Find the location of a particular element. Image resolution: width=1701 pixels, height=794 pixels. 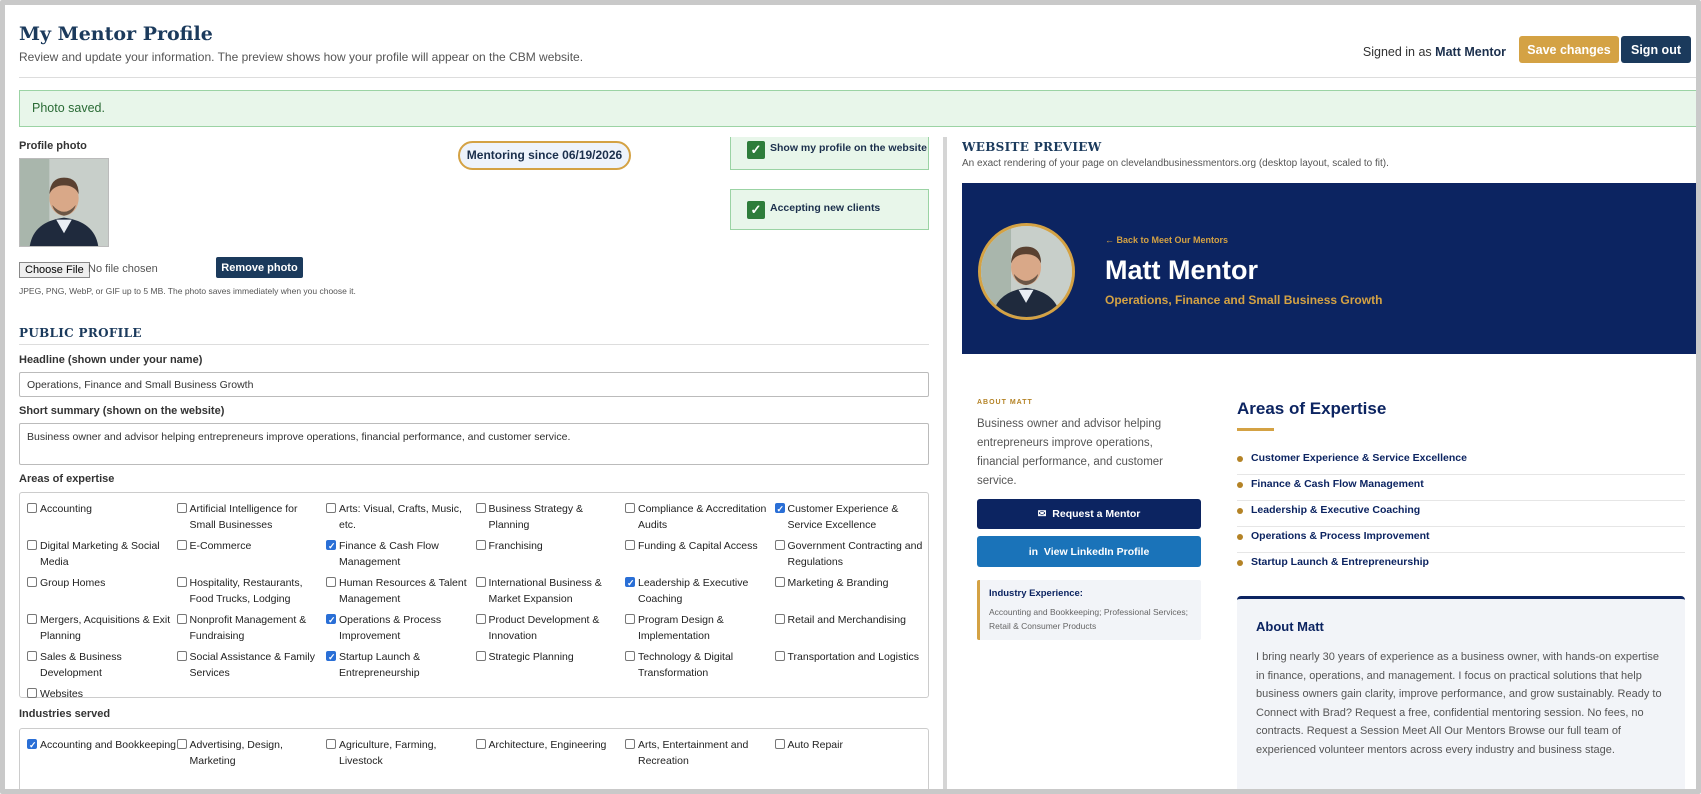

expertise-checkbox: Social Assistance & Family Services is located at coordinates (251, 667).